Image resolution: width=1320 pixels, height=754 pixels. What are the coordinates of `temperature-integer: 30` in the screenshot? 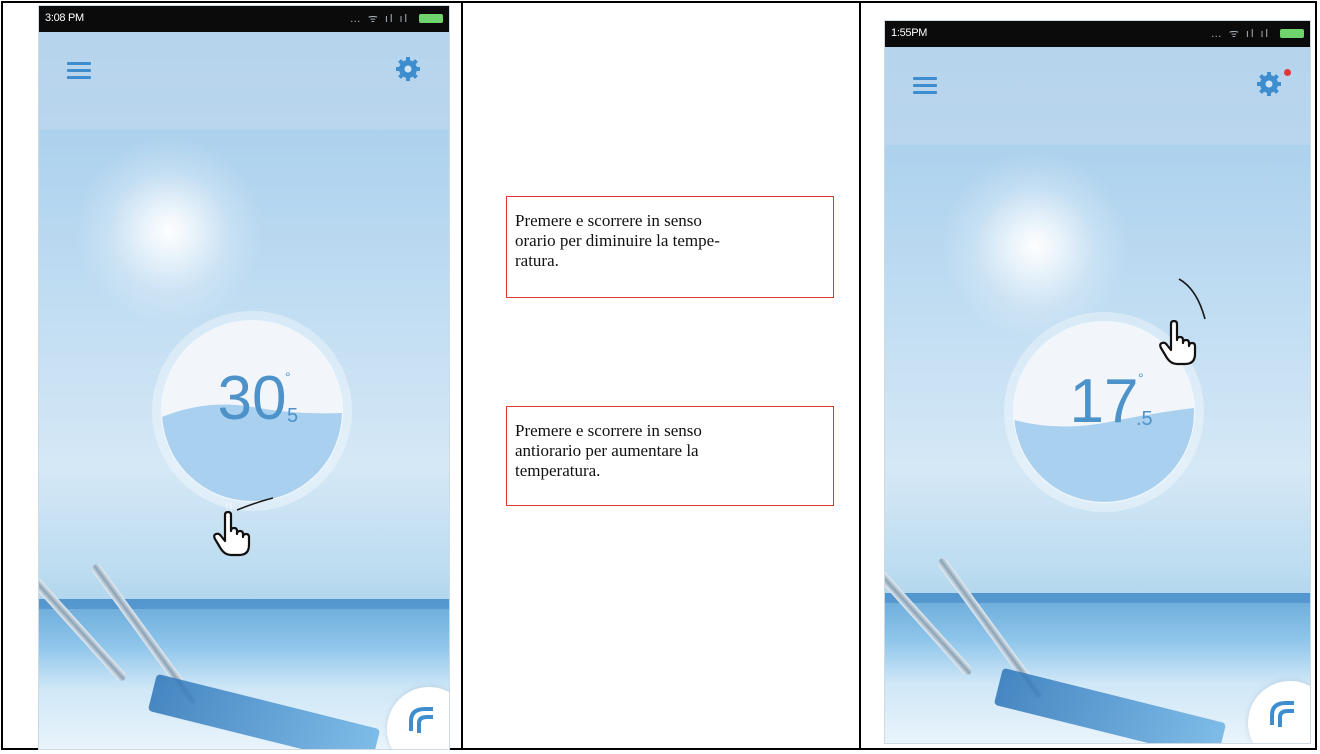 It's located at (252, 398).